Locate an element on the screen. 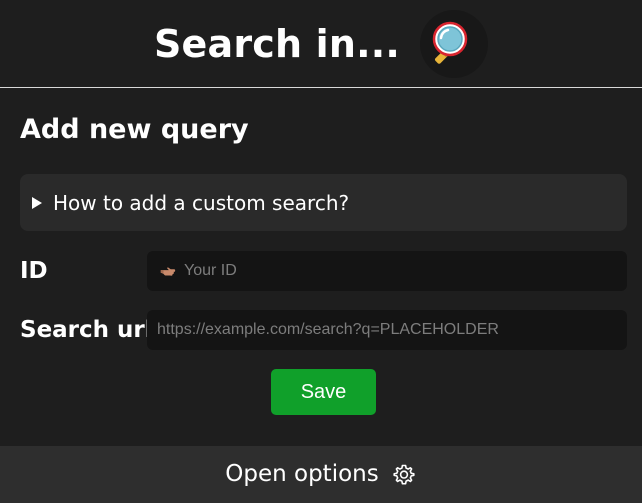 This screenshot has height=503, width=642. search-url-input is located at coordinates (387, 330).